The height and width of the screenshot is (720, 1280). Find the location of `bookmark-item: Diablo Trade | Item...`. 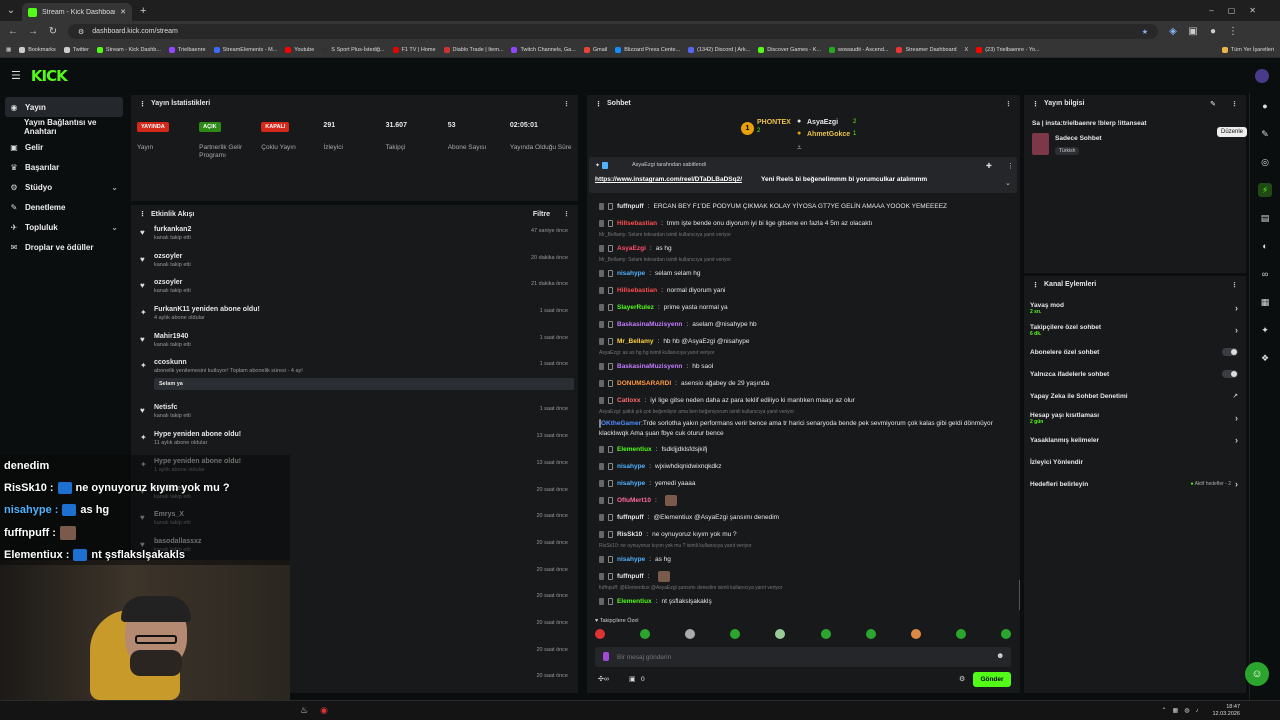

bookmark-item: Diablo Trade | Item... is located at coordinates (473, 49).